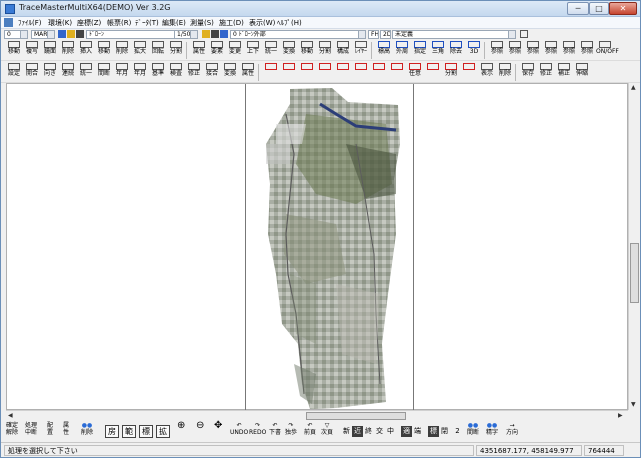  What do you see at coordinates (564, 72) in the screenshot?
I see `tb2-button-30: 補正` at bounding box center [564, 72].